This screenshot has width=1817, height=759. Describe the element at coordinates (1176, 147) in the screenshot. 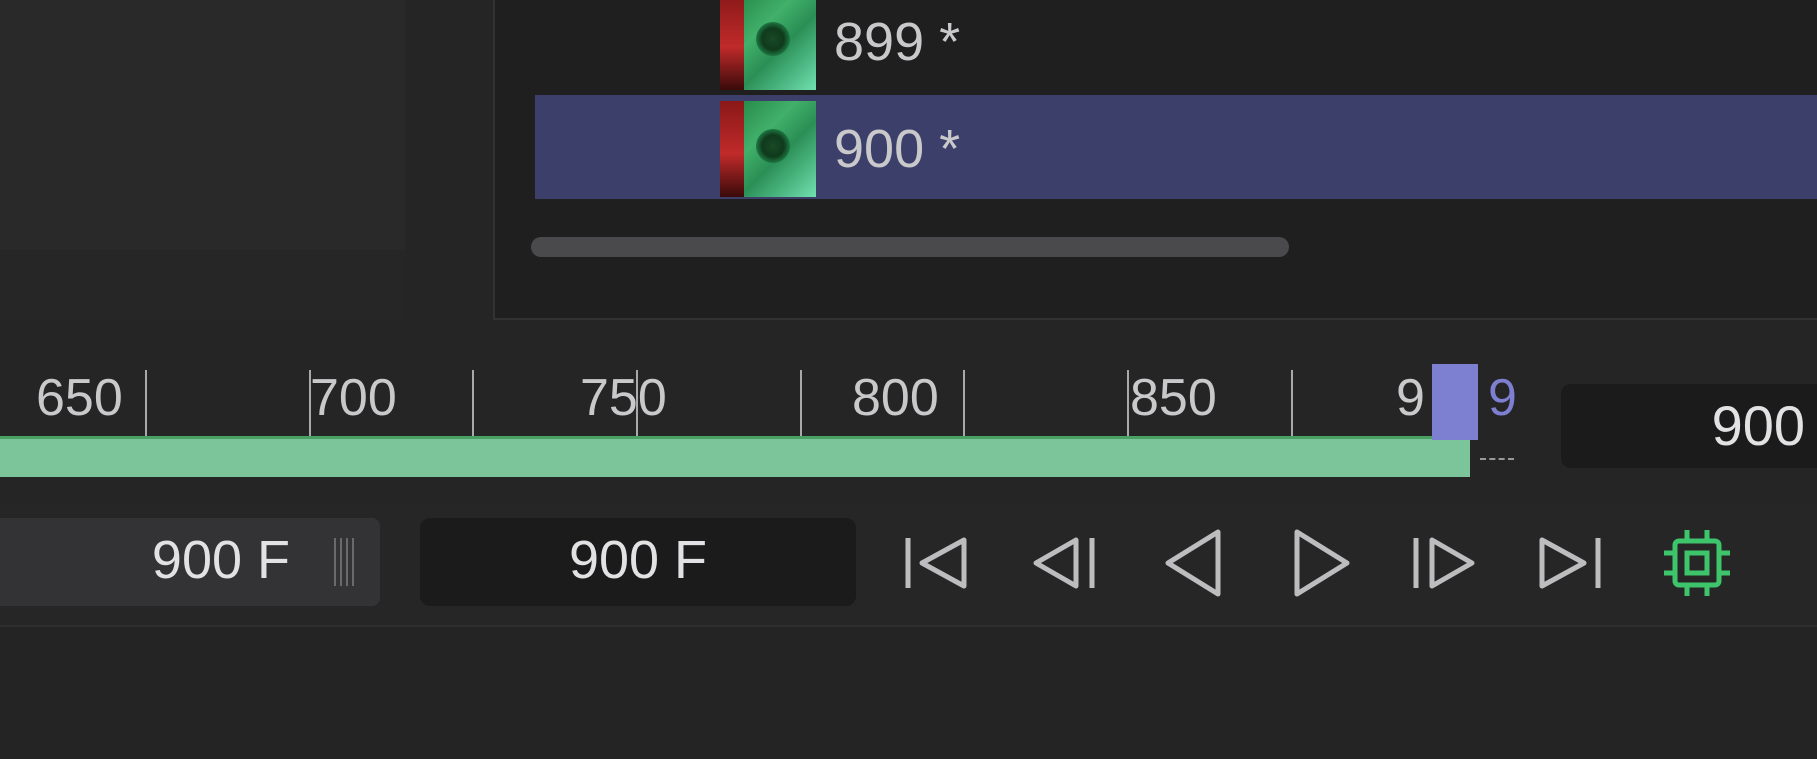

I see `frame-row-selected: 900 *` at that location.